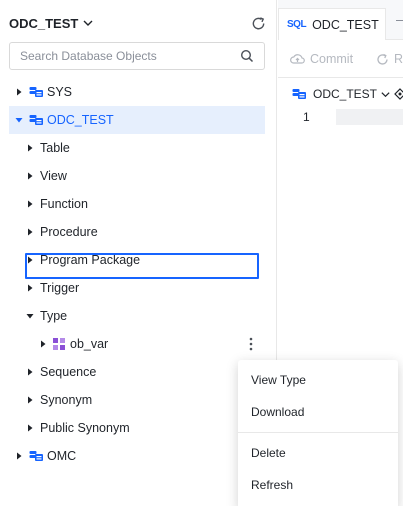  I want to click on refresh-icon, so click(258, 22).